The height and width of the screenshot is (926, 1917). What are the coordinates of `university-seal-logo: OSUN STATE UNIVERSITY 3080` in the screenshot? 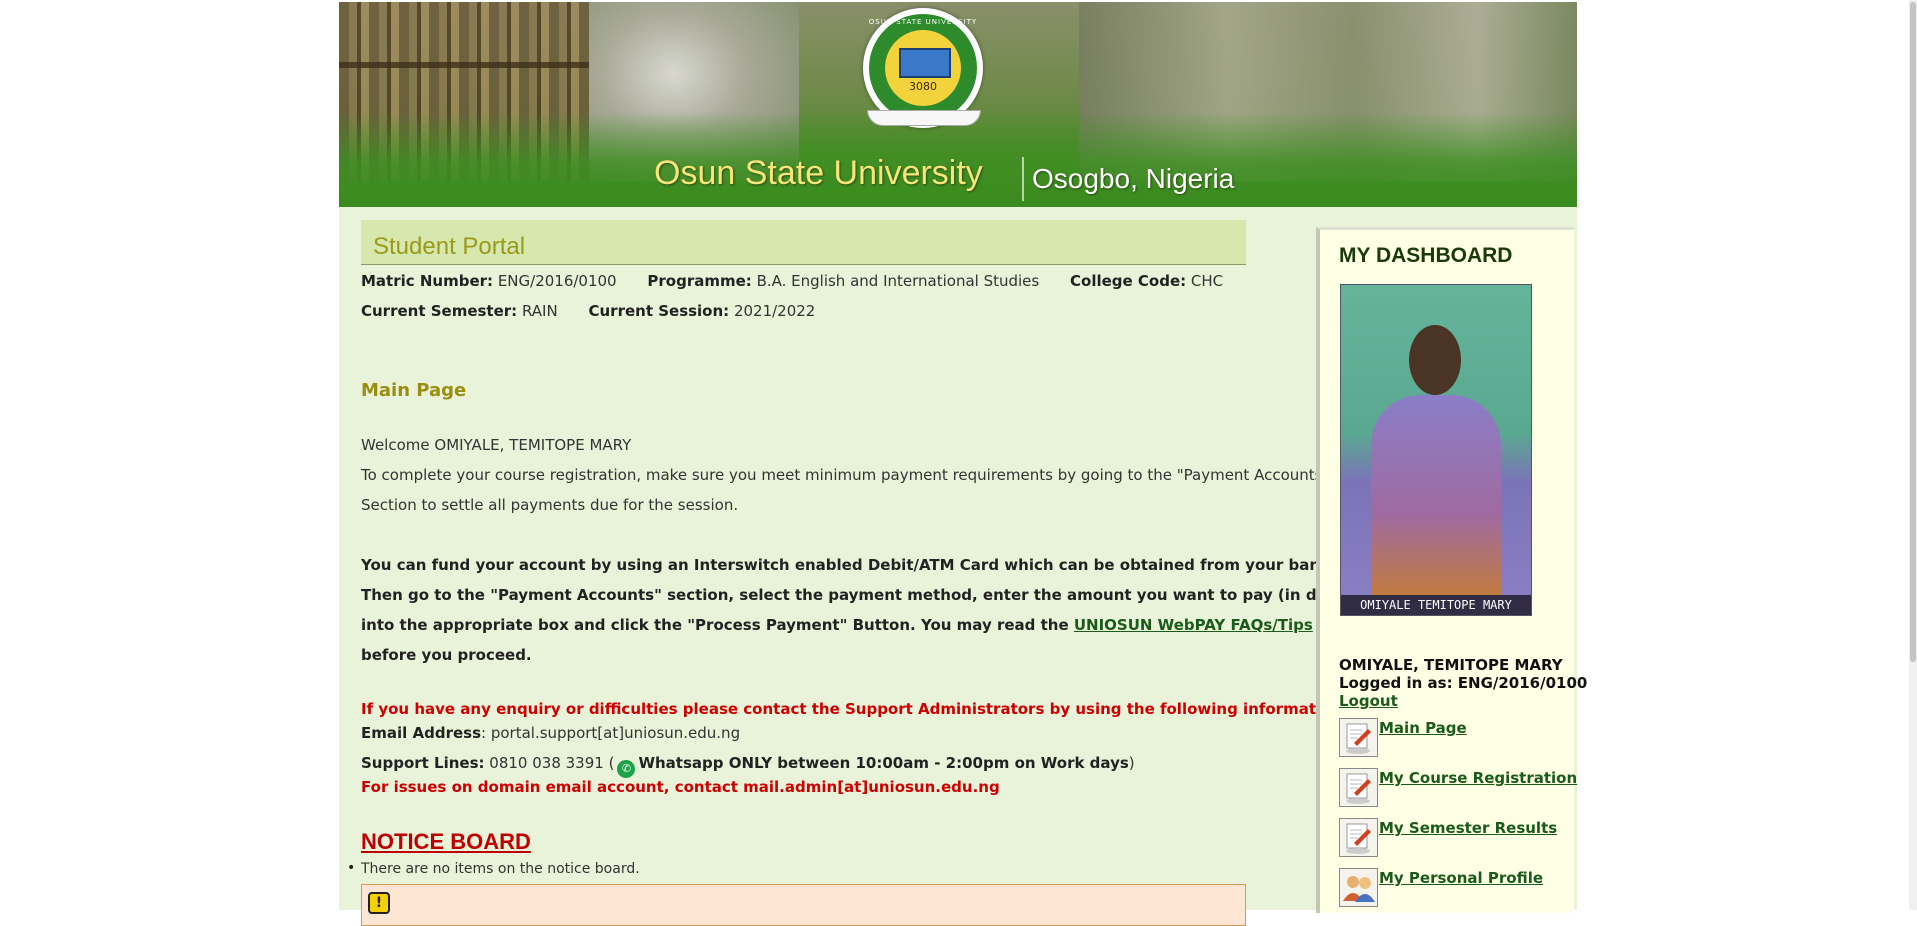 It's located at (923, 68).